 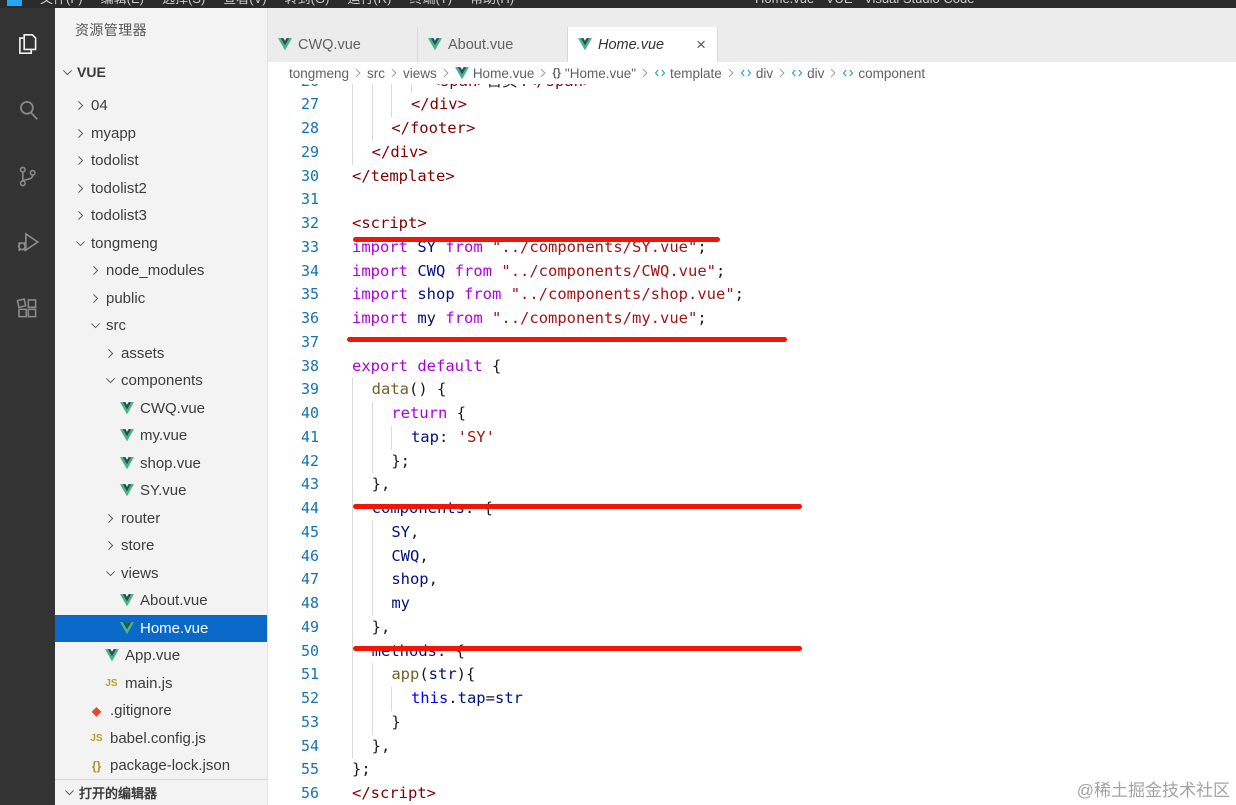 I want to click on explorer-icon, so click(x=28, y=44).